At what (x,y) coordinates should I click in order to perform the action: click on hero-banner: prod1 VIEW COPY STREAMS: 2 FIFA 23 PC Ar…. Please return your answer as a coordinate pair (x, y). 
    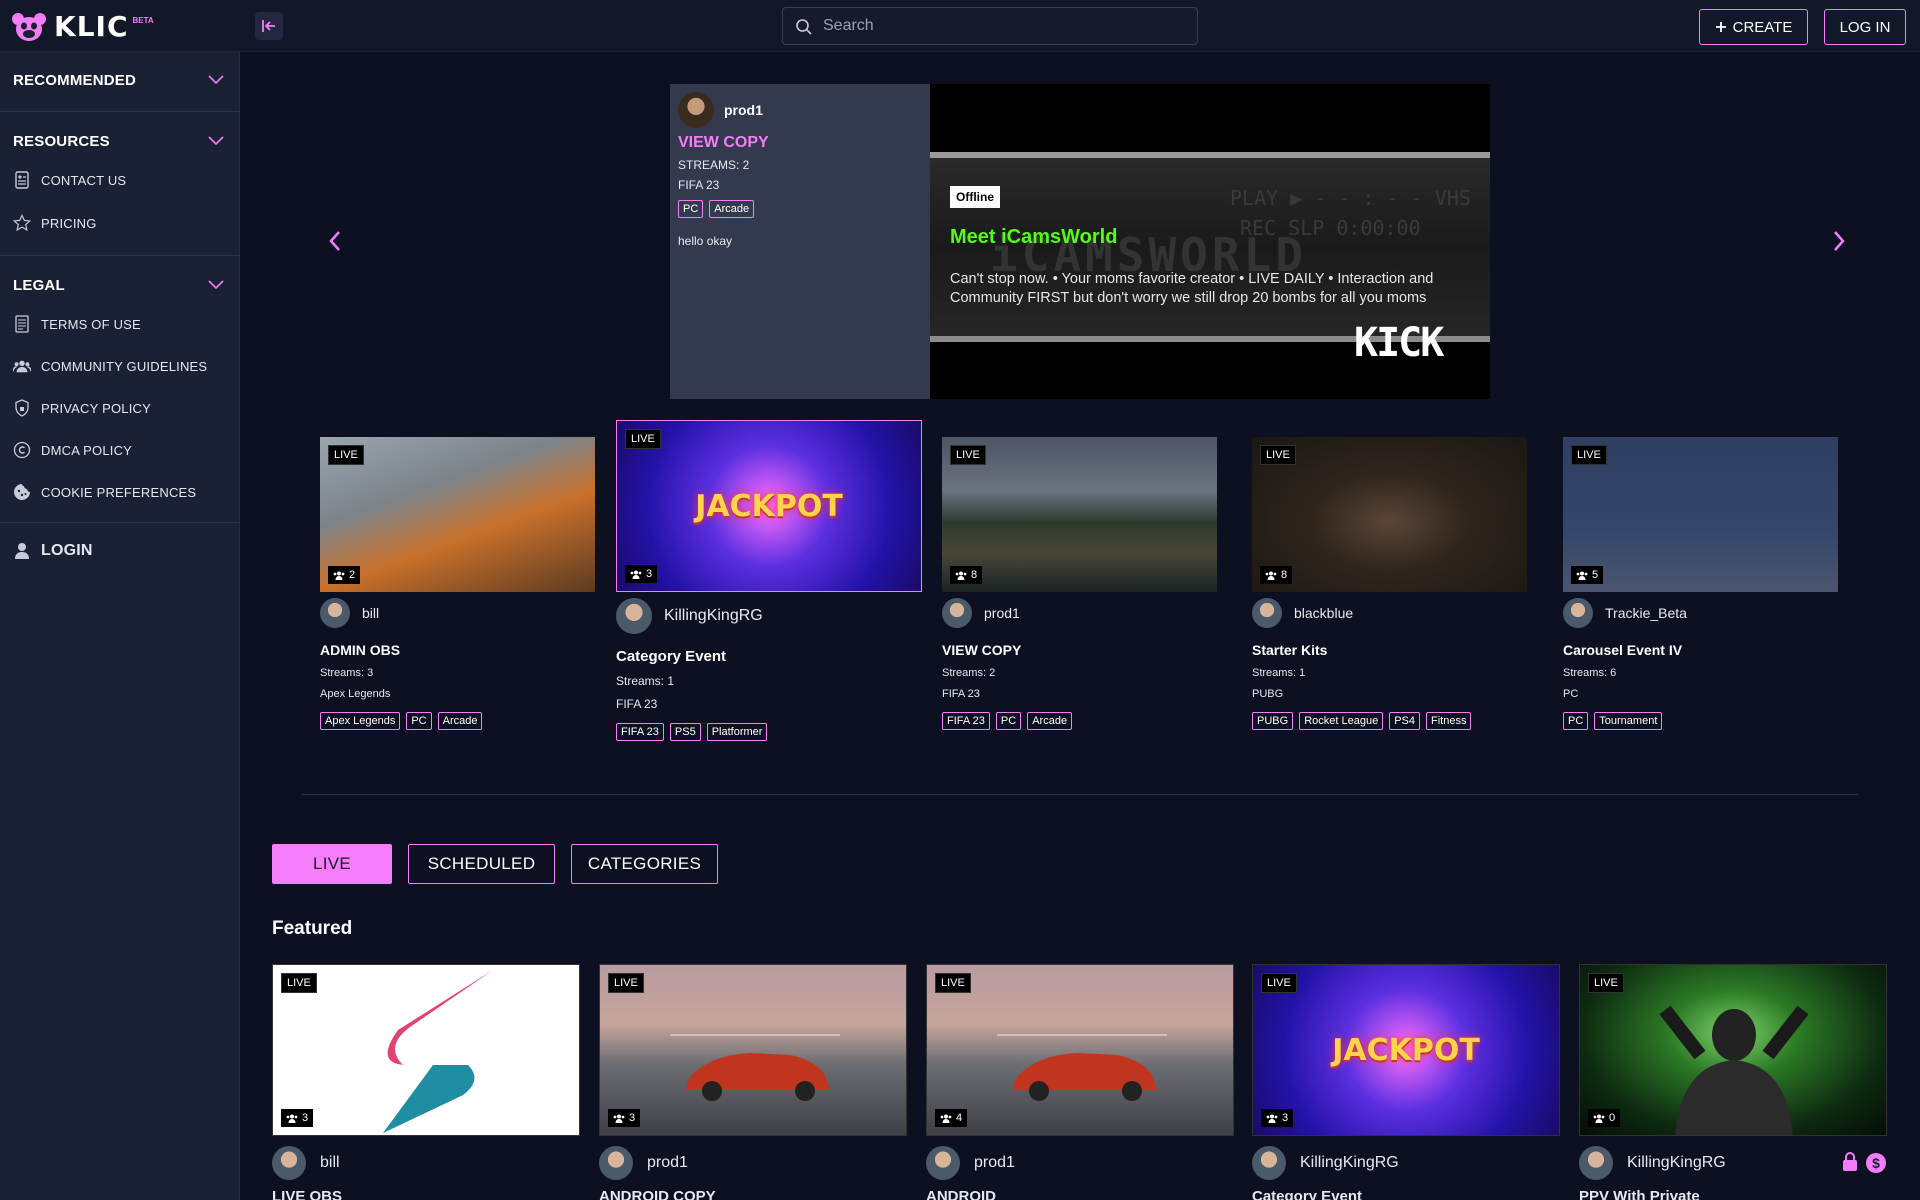
    Looking at the image, I should click on (1080, 241).